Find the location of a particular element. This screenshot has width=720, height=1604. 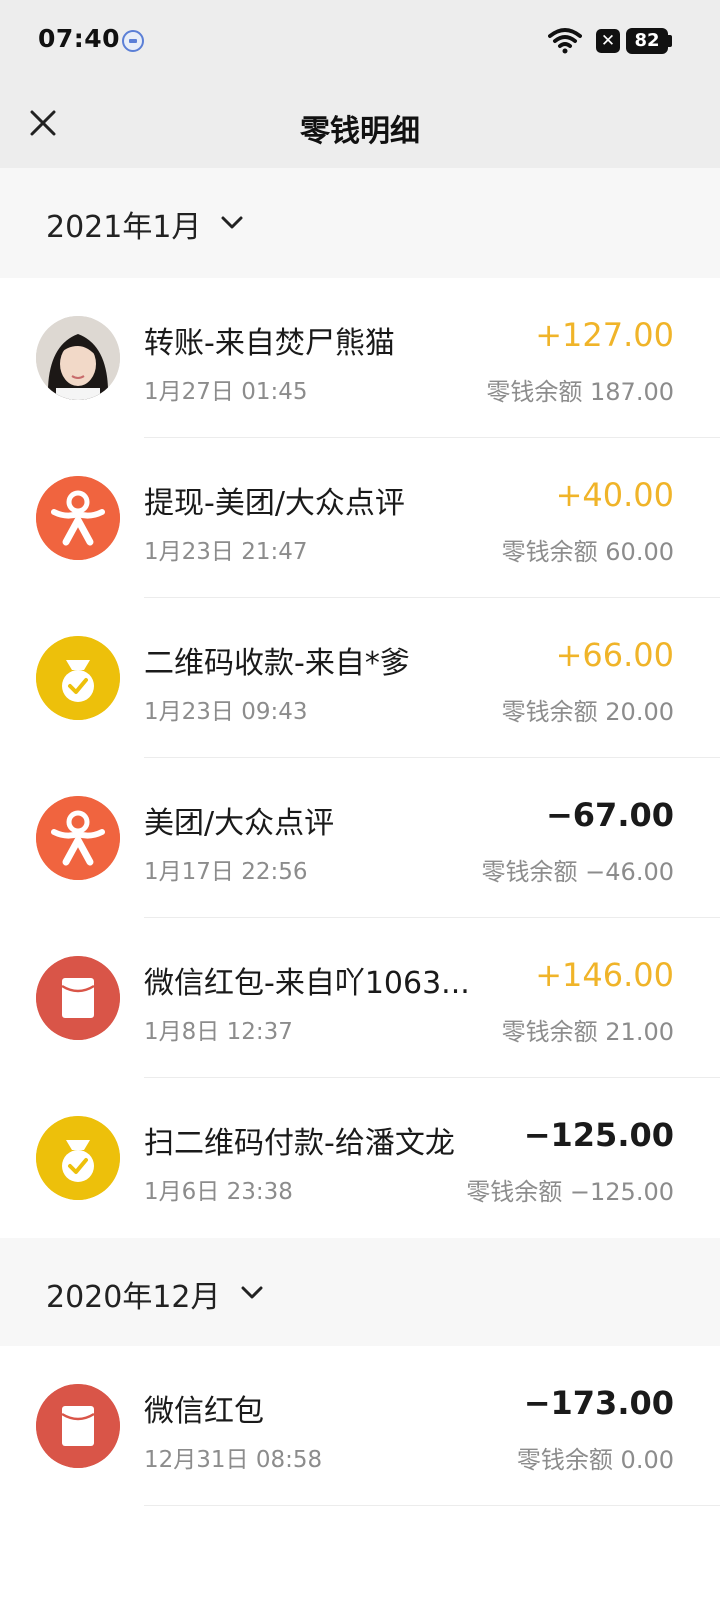

month-label: 2021年1月 is located at coordinates (124, 227).